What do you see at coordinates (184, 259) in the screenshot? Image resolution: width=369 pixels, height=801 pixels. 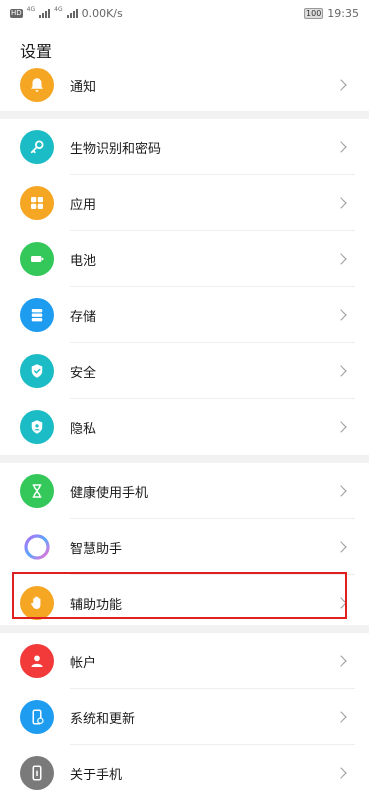 I see `settings-item-battery: 电池` at bounding box center [184, 259].